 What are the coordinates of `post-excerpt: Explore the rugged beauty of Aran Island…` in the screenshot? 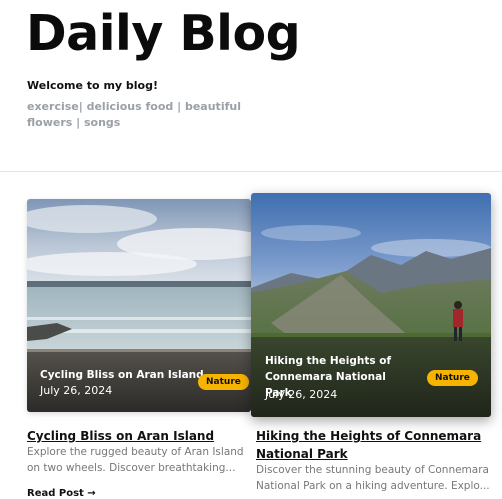 It's located at (135, 460).